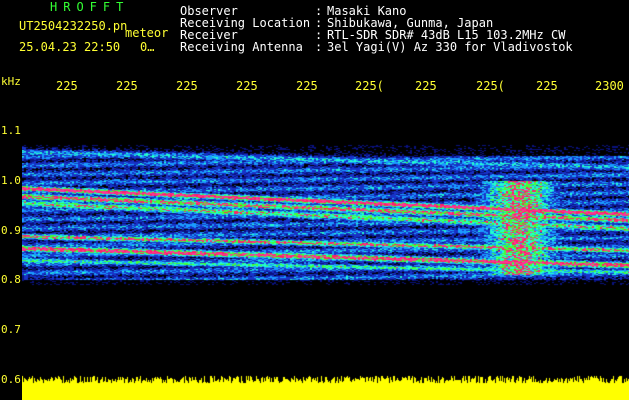  I want to click on date-time: 25.04.23 22:50, so click(70, 47).